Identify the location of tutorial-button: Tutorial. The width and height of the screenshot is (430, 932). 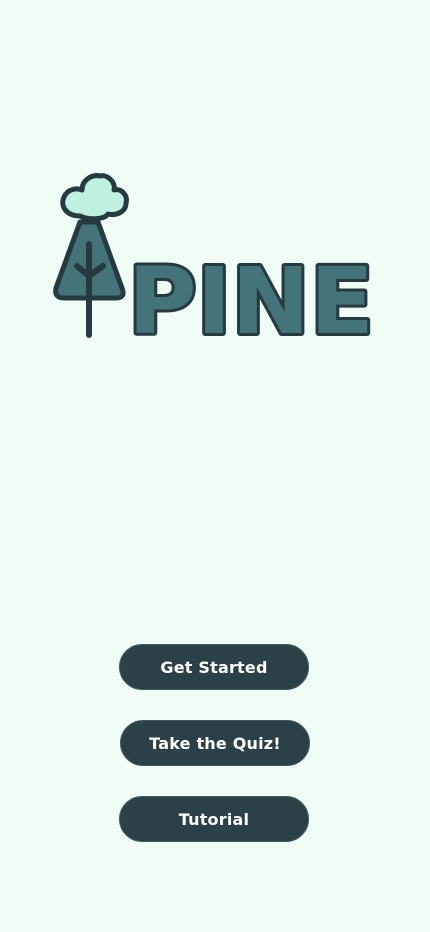
(214, 819).